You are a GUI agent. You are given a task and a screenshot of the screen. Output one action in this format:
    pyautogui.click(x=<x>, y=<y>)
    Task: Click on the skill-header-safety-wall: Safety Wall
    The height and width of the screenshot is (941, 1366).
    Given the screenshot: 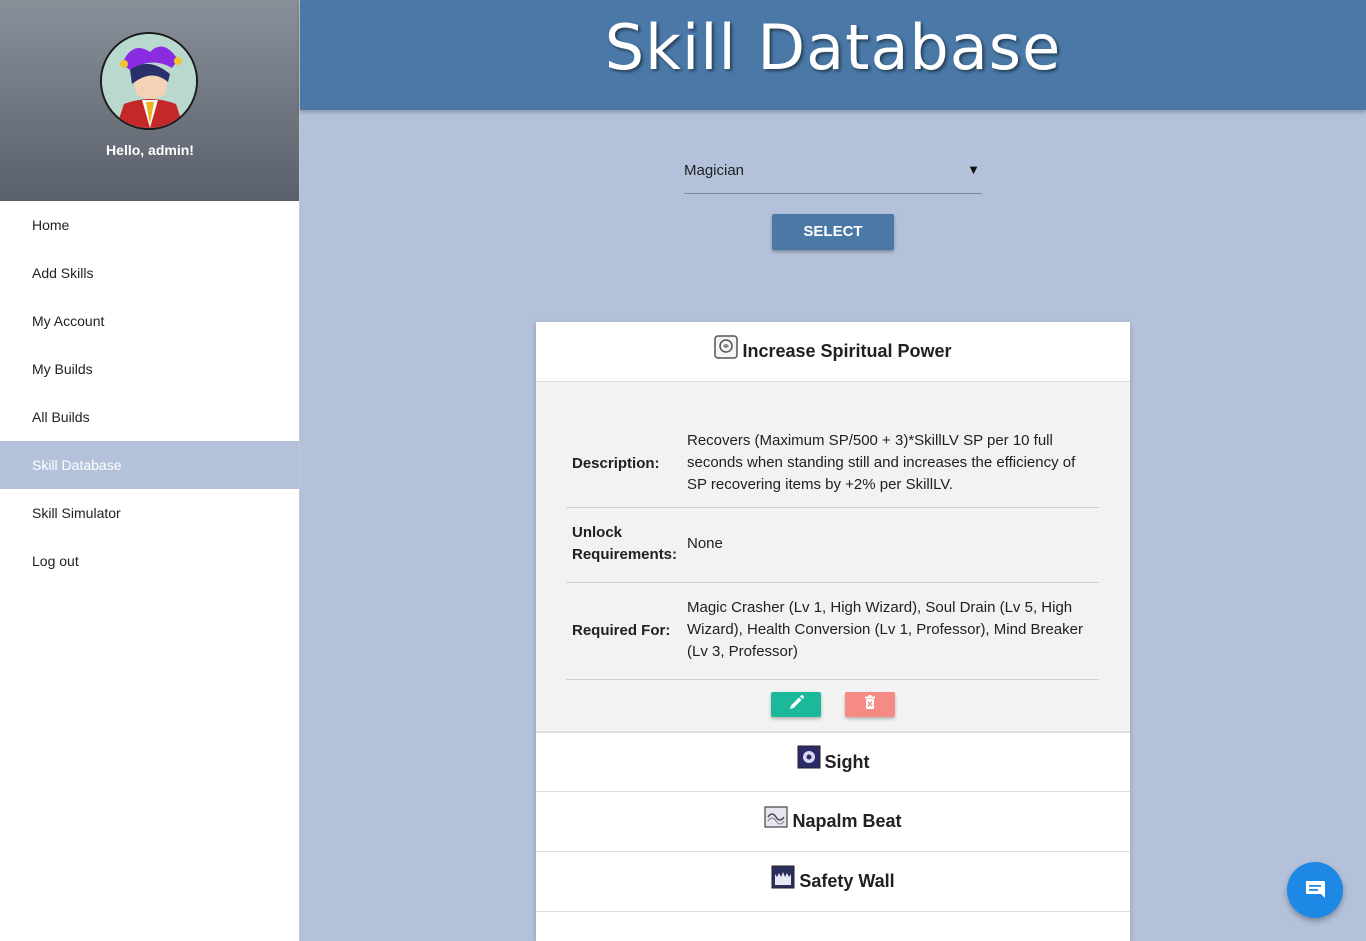 What is the action you would take?
    pyautogui.click(x=833, y=882)
    